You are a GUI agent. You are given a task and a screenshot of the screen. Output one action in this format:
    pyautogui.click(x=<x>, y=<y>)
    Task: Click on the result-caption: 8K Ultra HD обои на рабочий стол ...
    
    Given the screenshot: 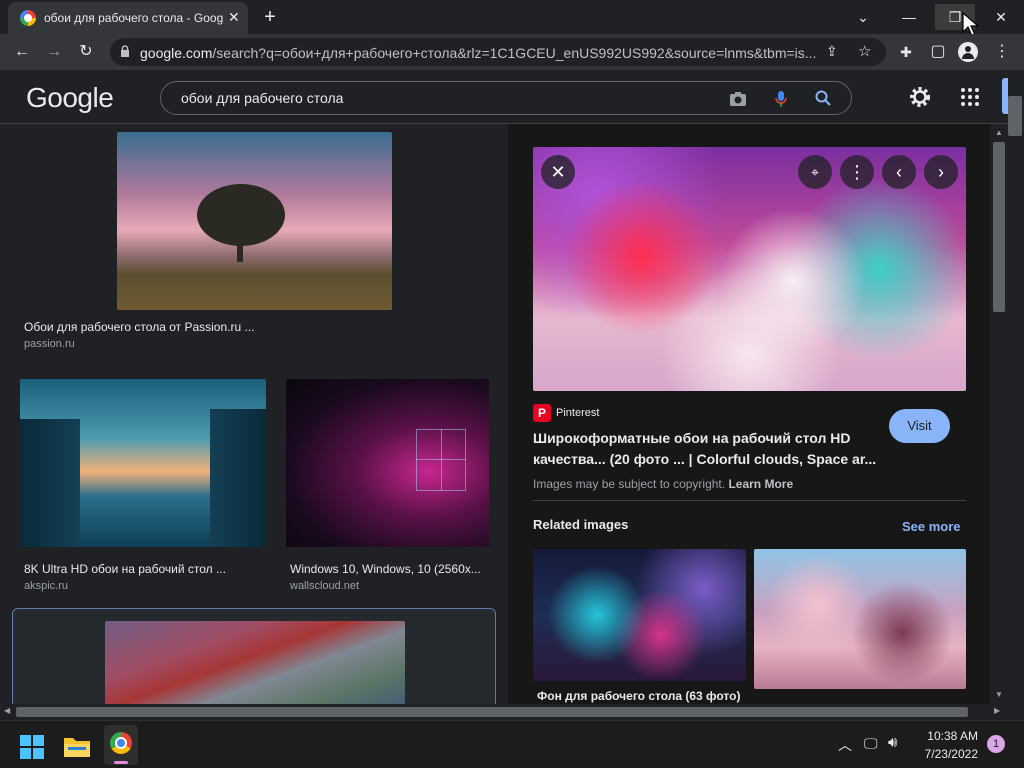 What is the action you would take?
    pyautogui.click(x=125, y=569)
    